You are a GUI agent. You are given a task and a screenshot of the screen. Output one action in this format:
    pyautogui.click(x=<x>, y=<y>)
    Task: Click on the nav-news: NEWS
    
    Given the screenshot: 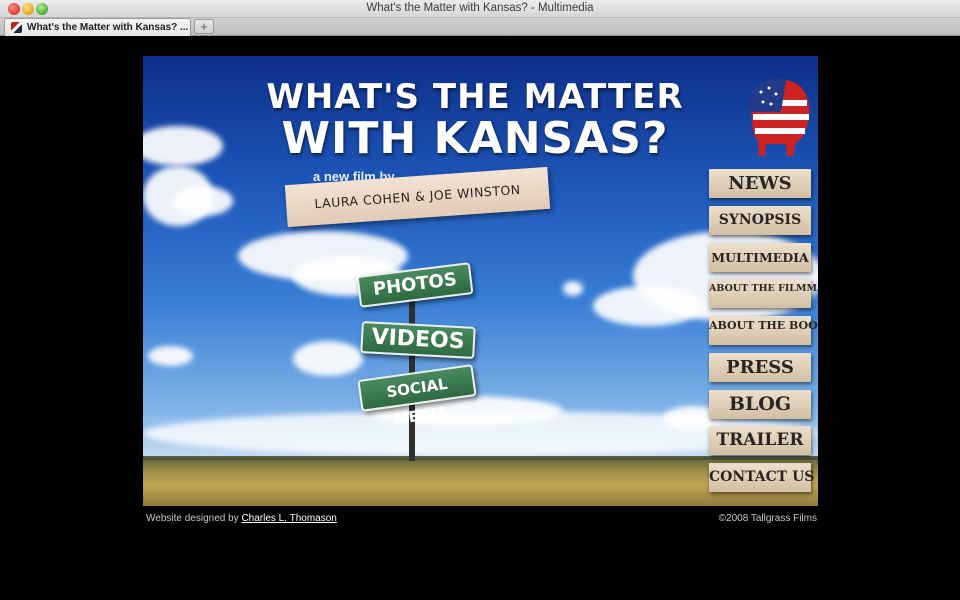 What is the action you would take?
    pyautogui.click(x=760, y=183)
    